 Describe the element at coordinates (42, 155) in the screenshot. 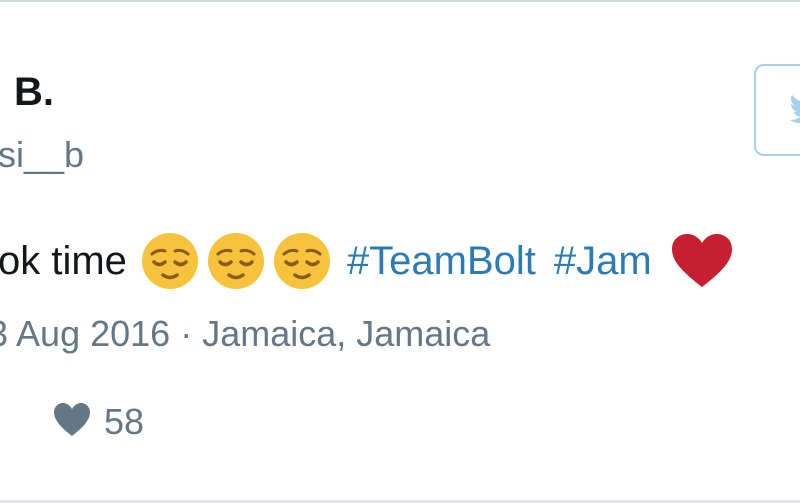

I see `user-handle: si__b` at that location.